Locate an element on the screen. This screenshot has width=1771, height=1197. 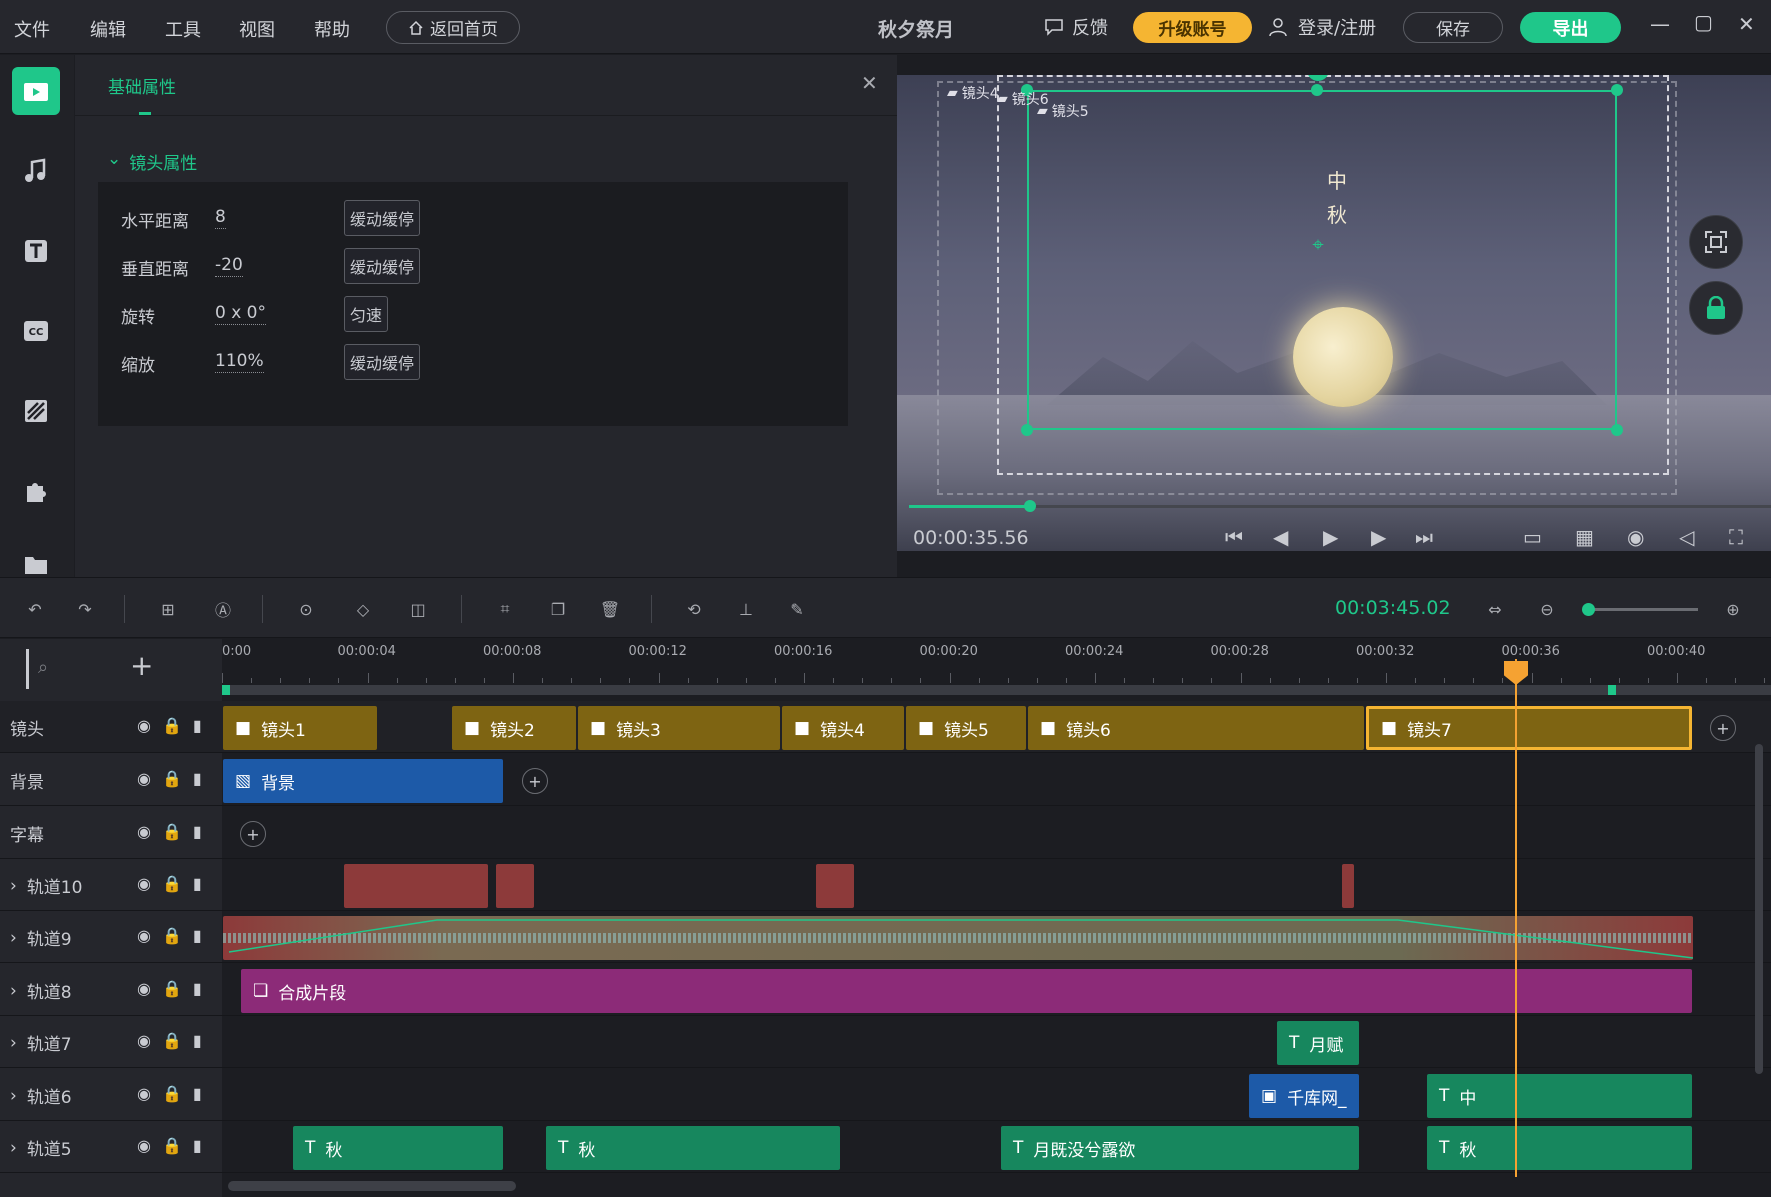
text-clip: T 月赋 is located at coordinates (1318, 1043).